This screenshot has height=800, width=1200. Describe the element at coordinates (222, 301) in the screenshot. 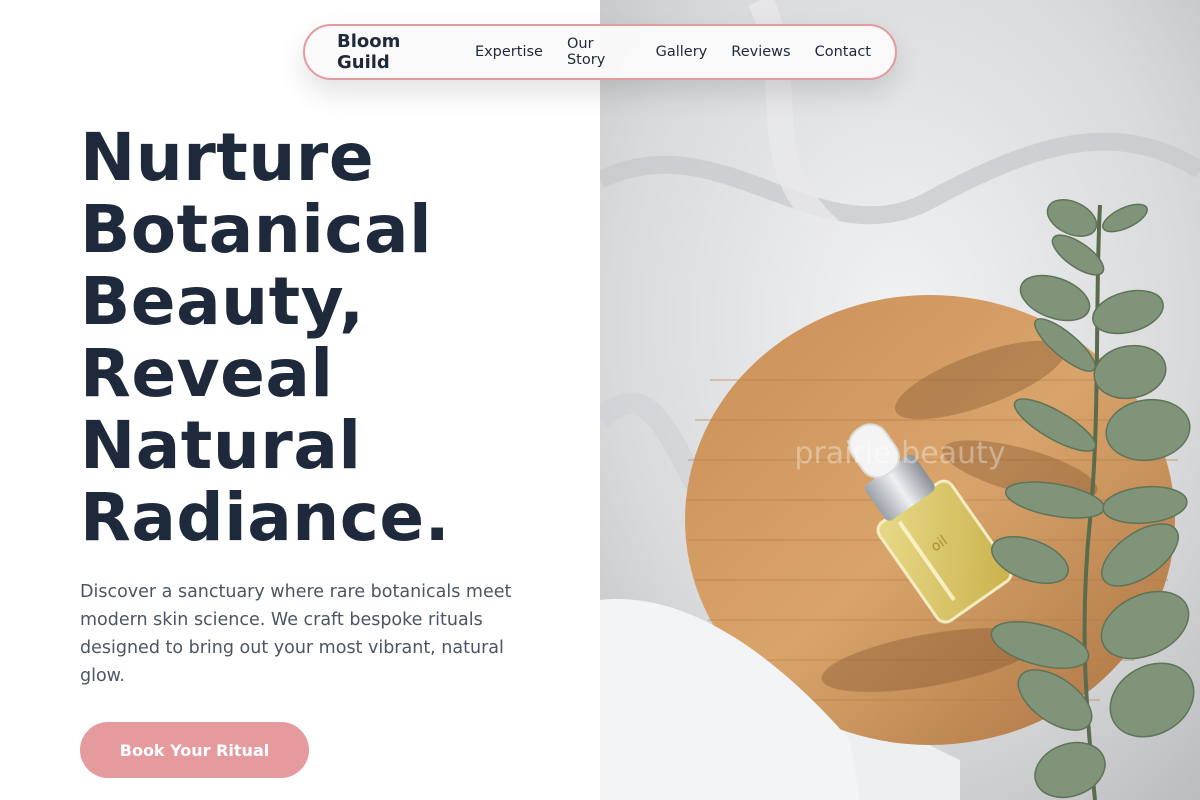

I see `headline-line: Beauty,` at that location.